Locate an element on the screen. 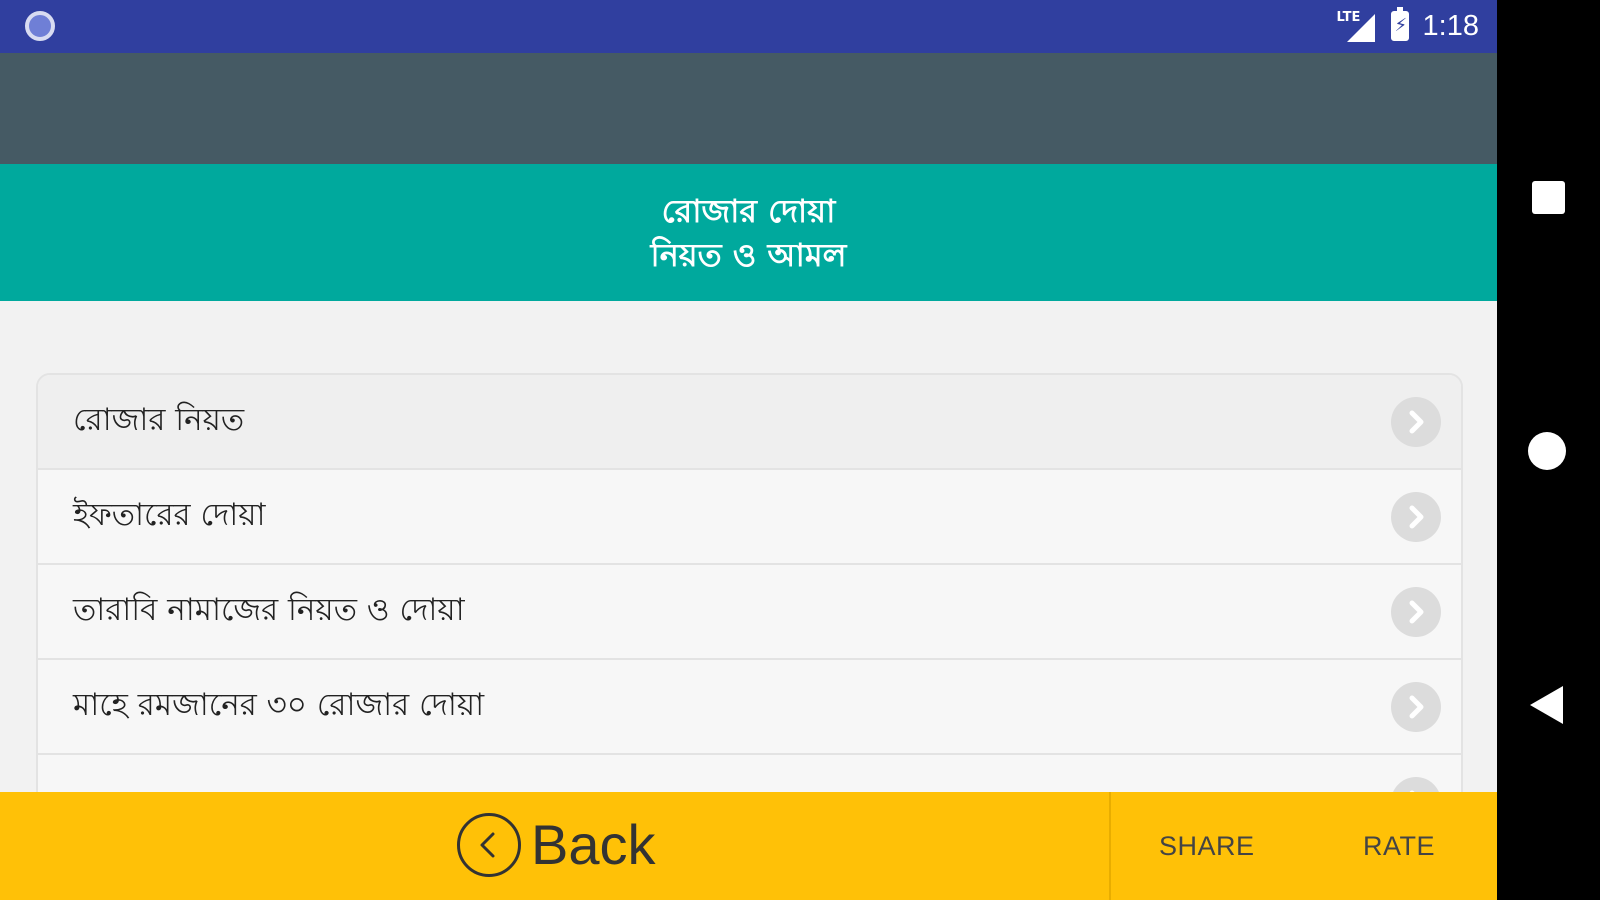 Image resolution: width=1600 pixels, height=900 pixels. list-item-label: রোজার নিয়ত is located at coordinates (159, 419).